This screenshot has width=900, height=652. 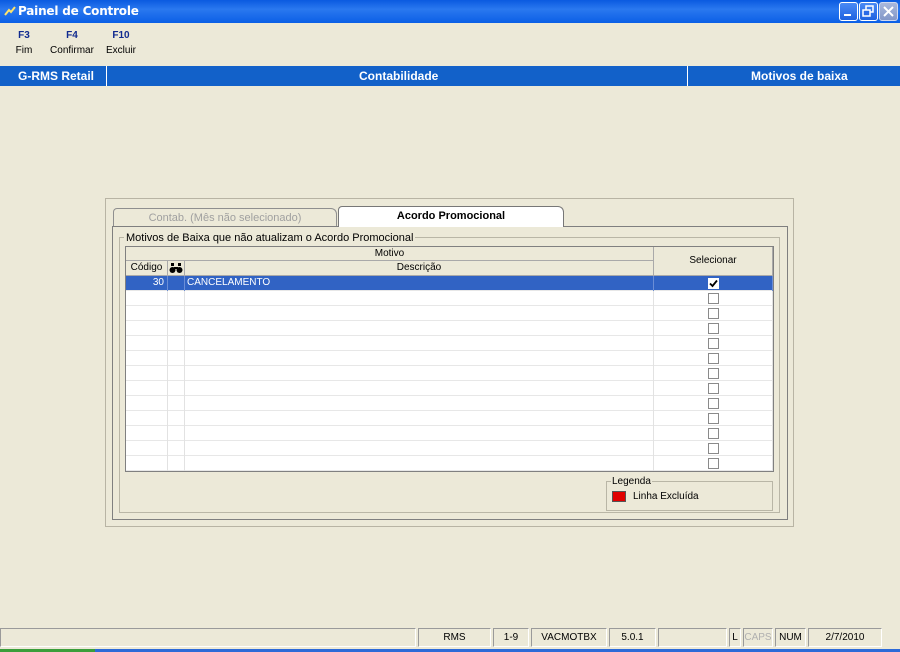 I want to click on status-empty, so click(x=692, y=637).